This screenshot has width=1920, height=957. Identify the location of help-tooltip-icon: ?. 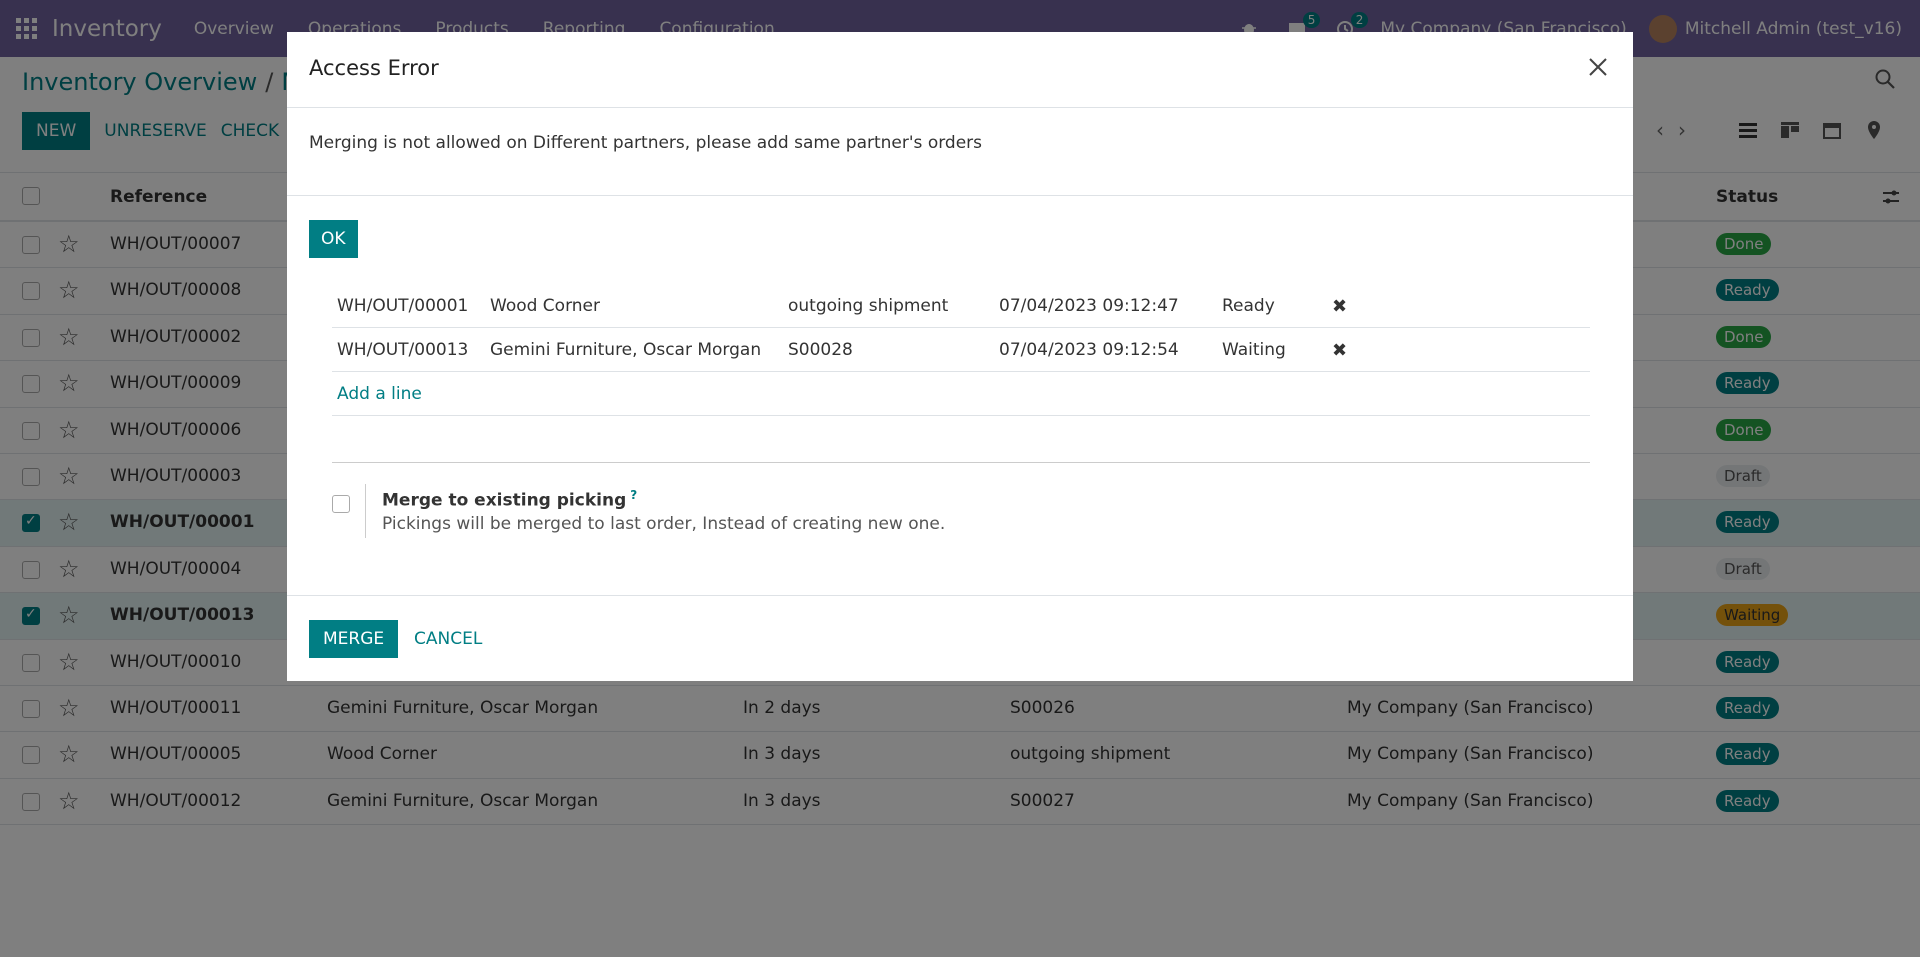
(633, 495).